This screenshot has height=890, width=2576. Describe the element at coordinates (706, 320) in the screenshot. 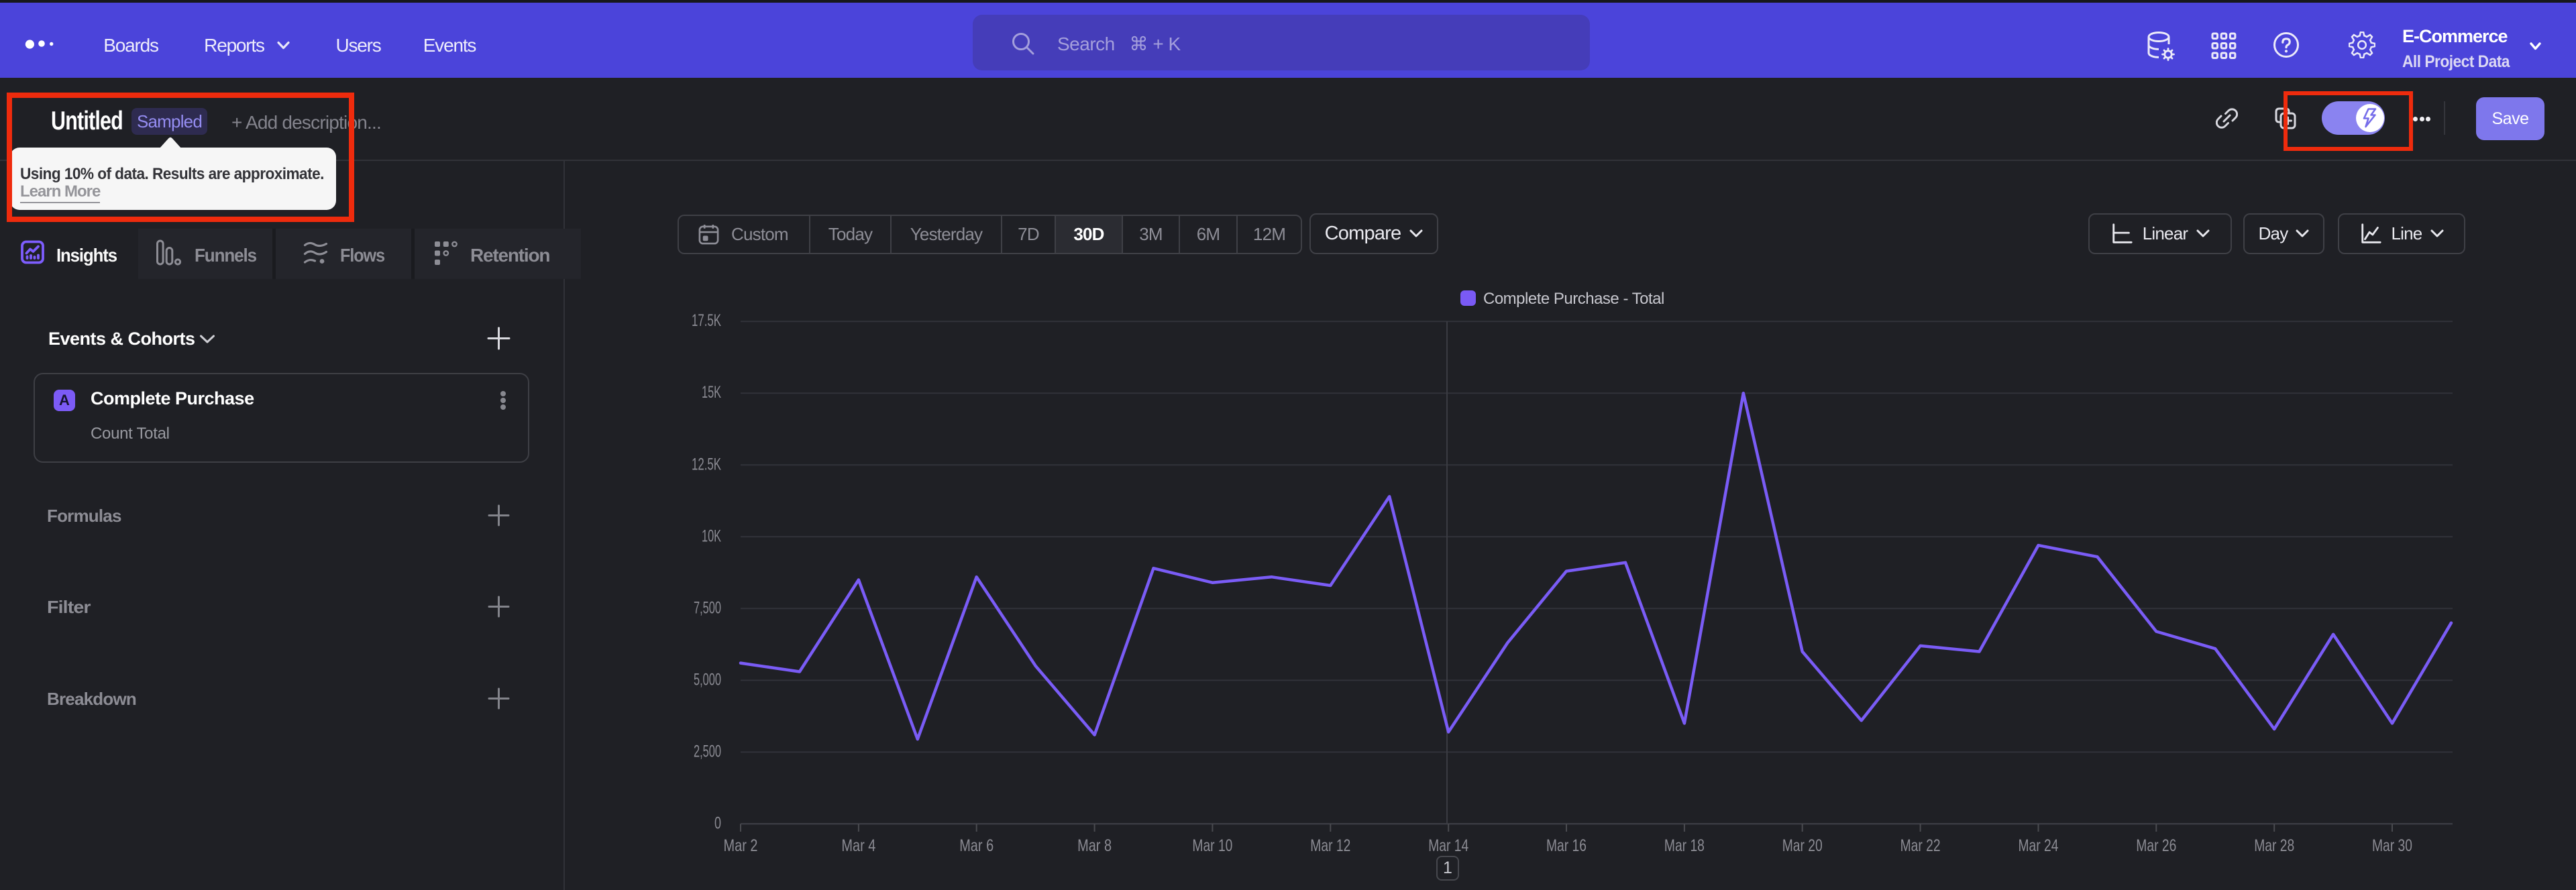

I see `svg-text: 17.5K` at that location.